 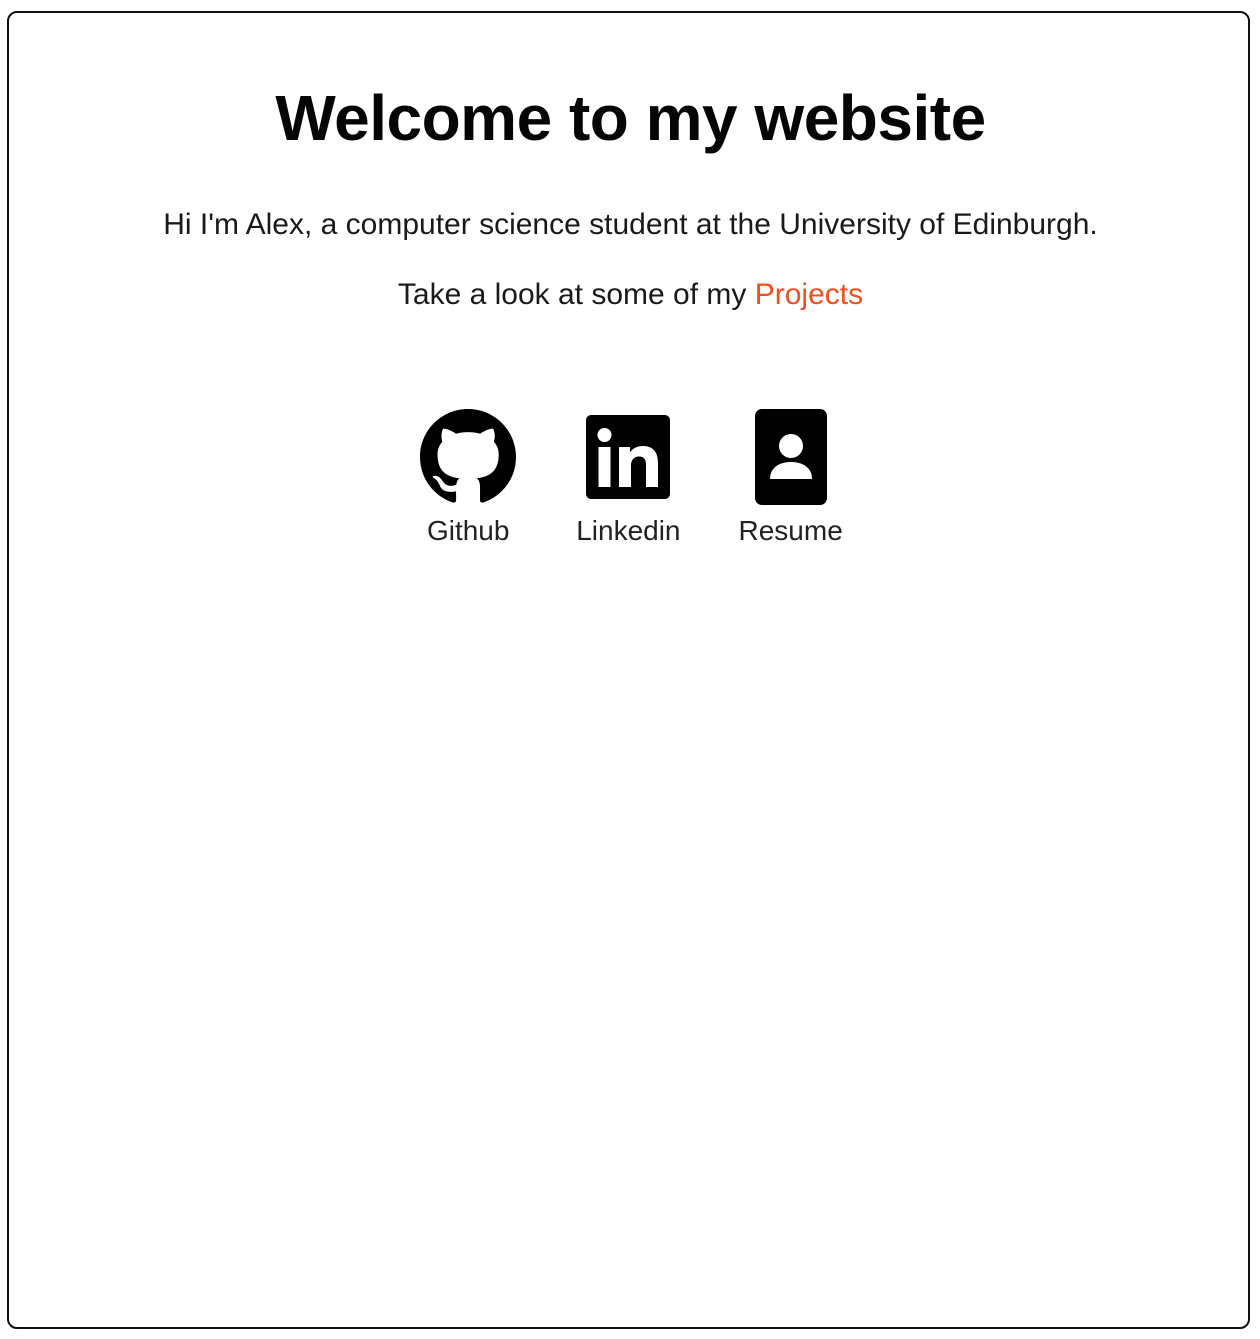 I want to click on resume-icon, so click(x=791, y=457).